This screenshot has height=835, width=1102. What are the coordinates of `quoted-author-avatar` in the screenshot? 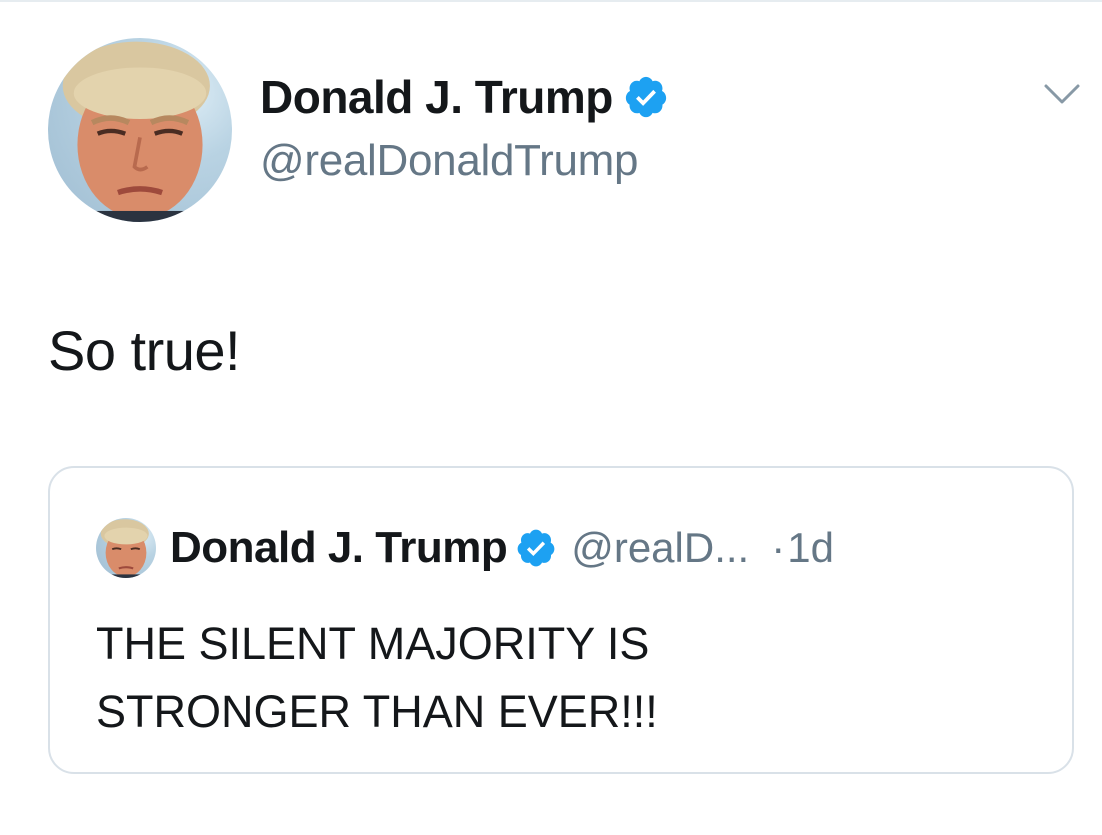 It's located at (126, 548).